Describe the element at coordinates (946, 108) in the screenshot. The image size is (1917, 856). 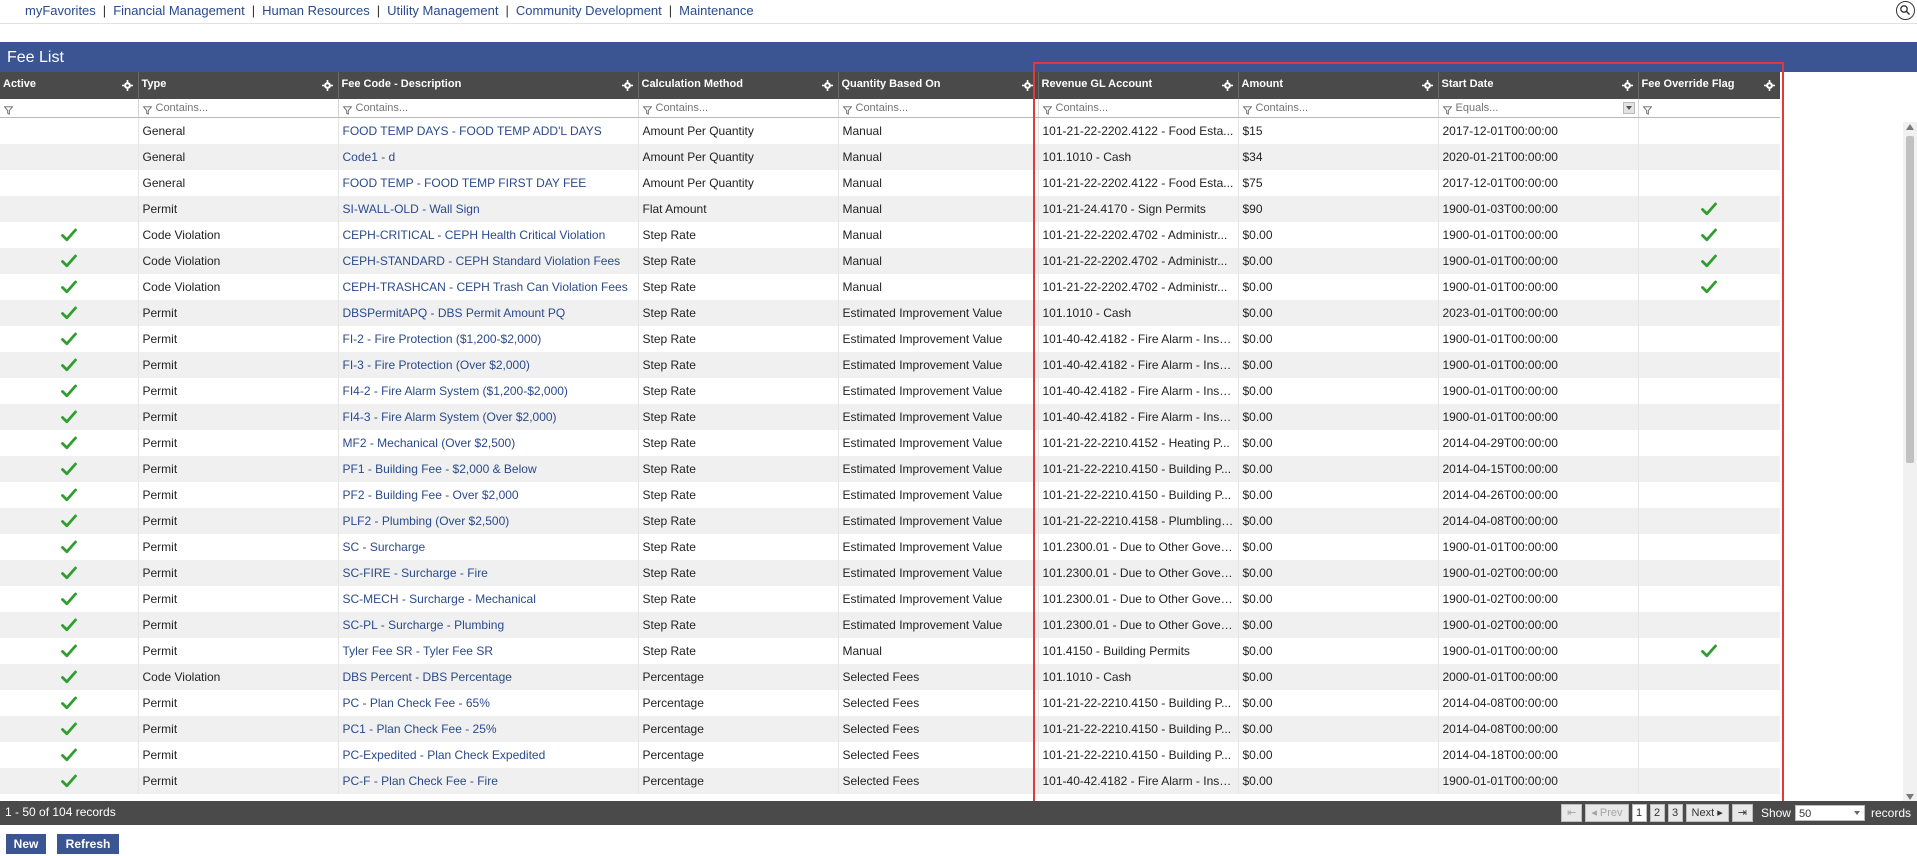
I see `filter-input-quantity-based-on` at that location.